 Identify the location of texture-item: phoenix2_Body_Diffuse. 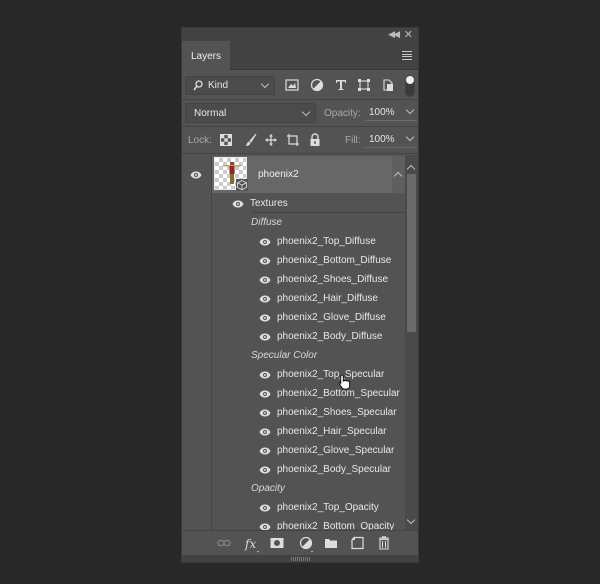
(308, 336).